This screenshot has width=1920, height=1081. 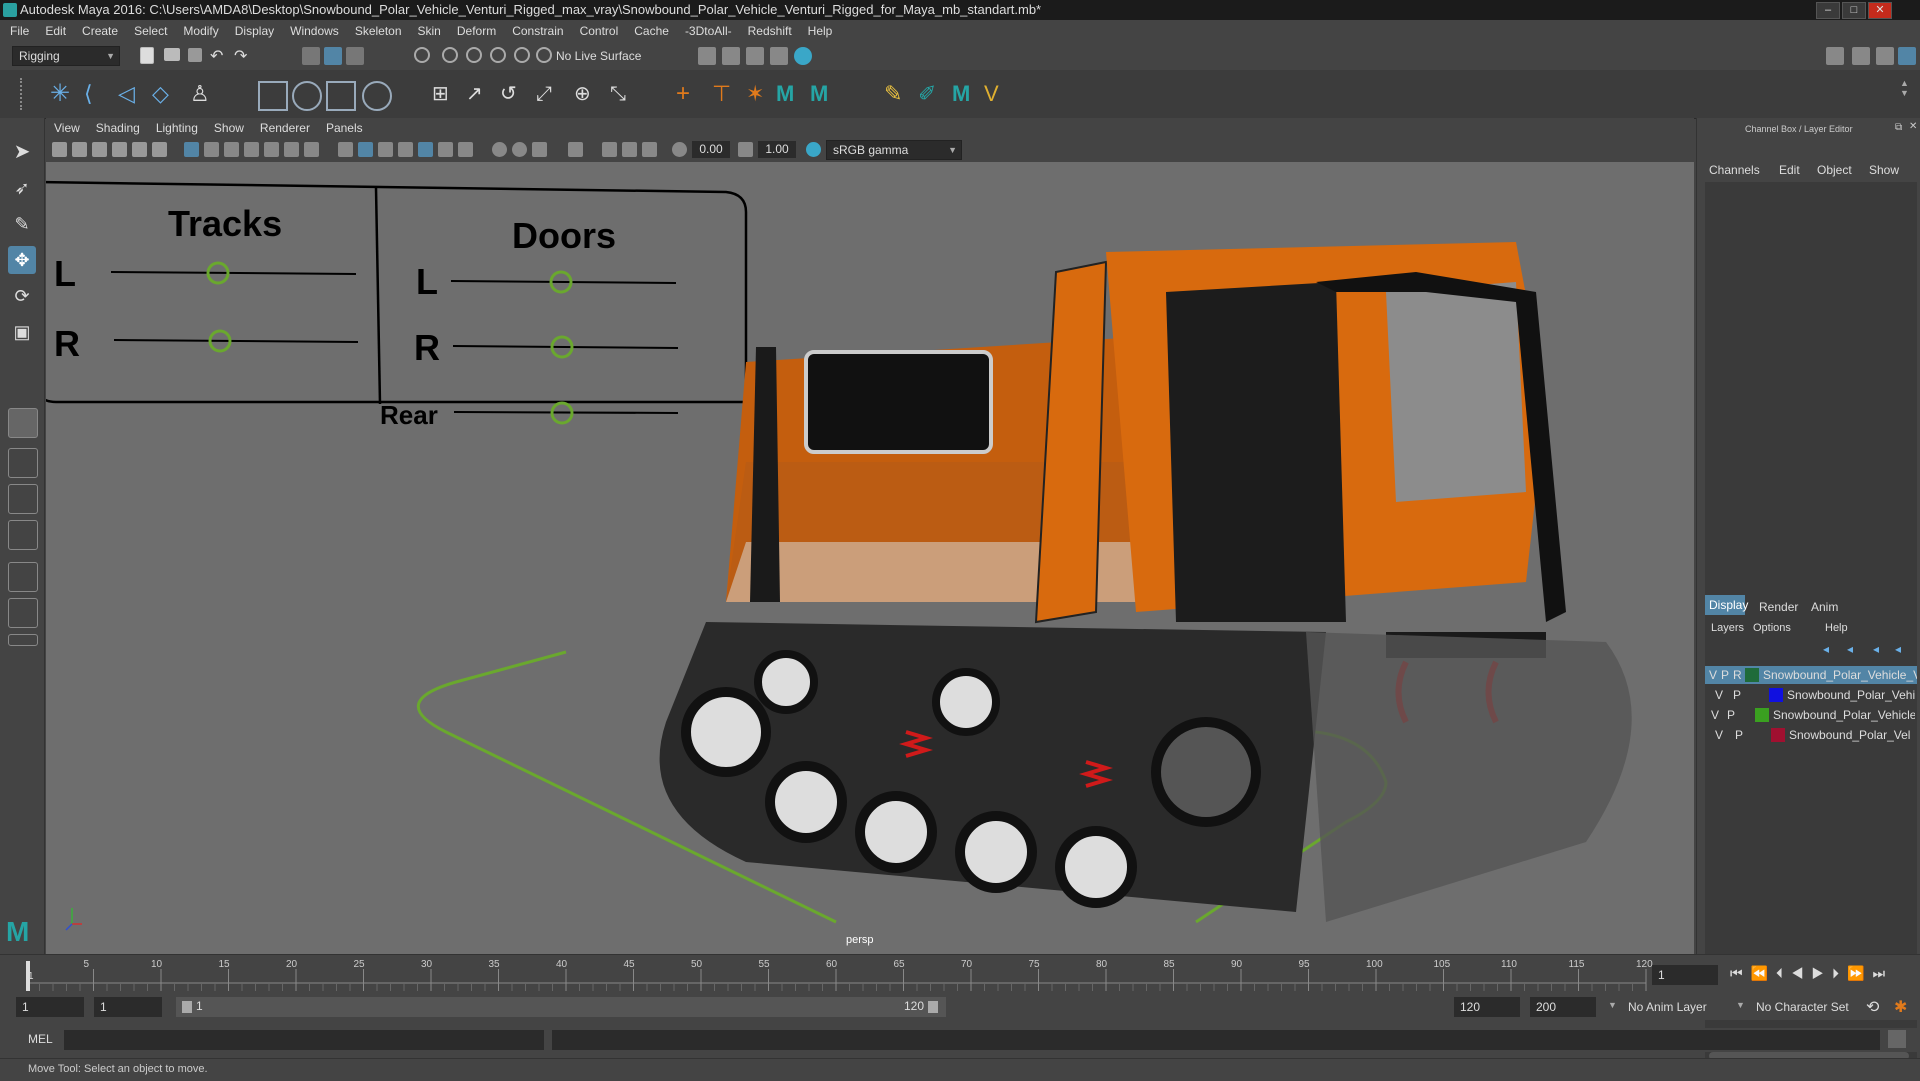 What do you see at coordinates (200, 31) in the screenshot?
I see `menu-modify: Modify` at bounding box center [200, 31].